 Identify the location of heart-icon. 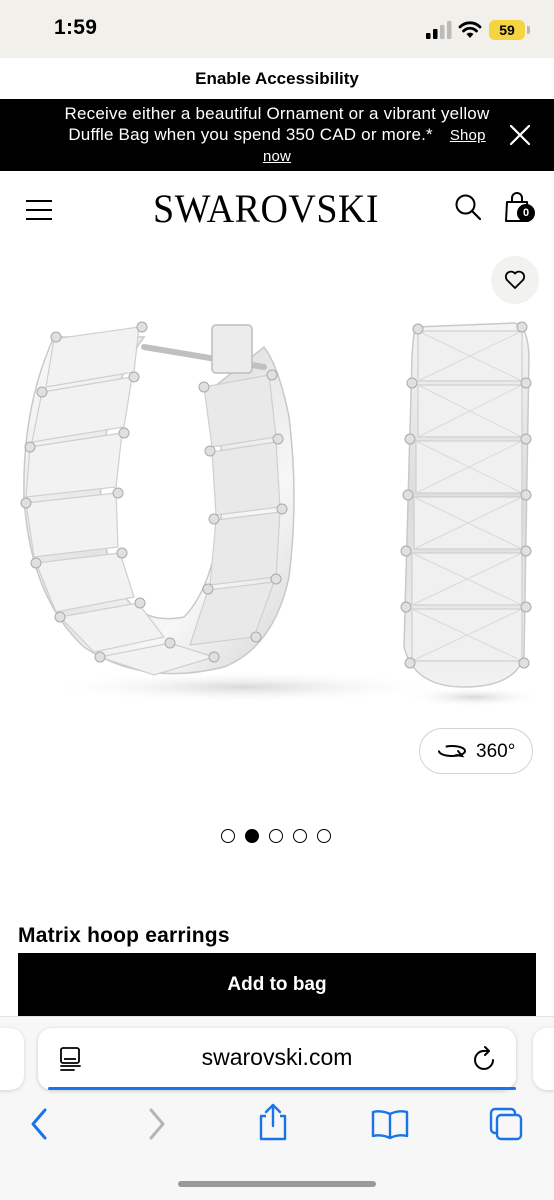
(515, 279).